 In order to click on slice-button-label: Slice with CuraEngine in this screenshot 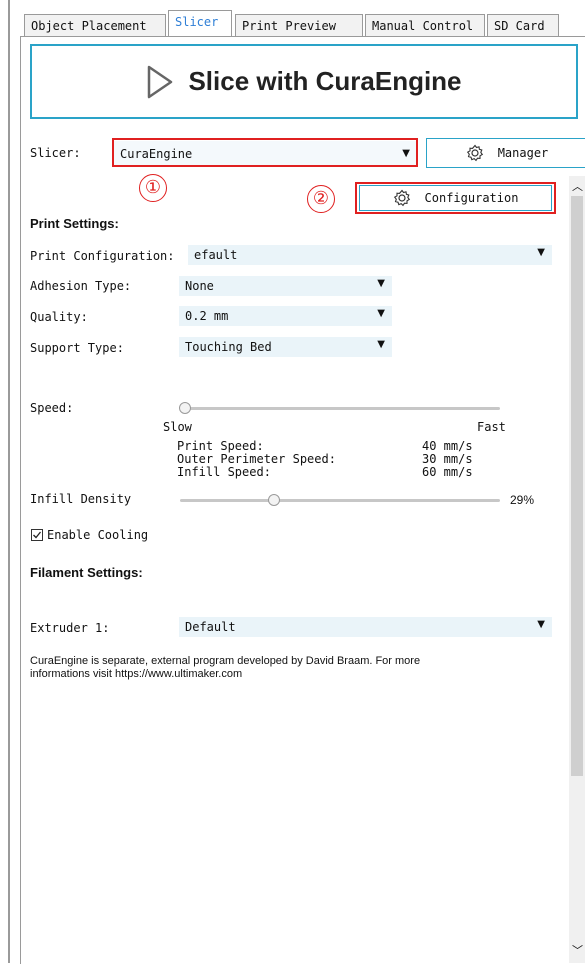, I will do `click(325, 81)`.